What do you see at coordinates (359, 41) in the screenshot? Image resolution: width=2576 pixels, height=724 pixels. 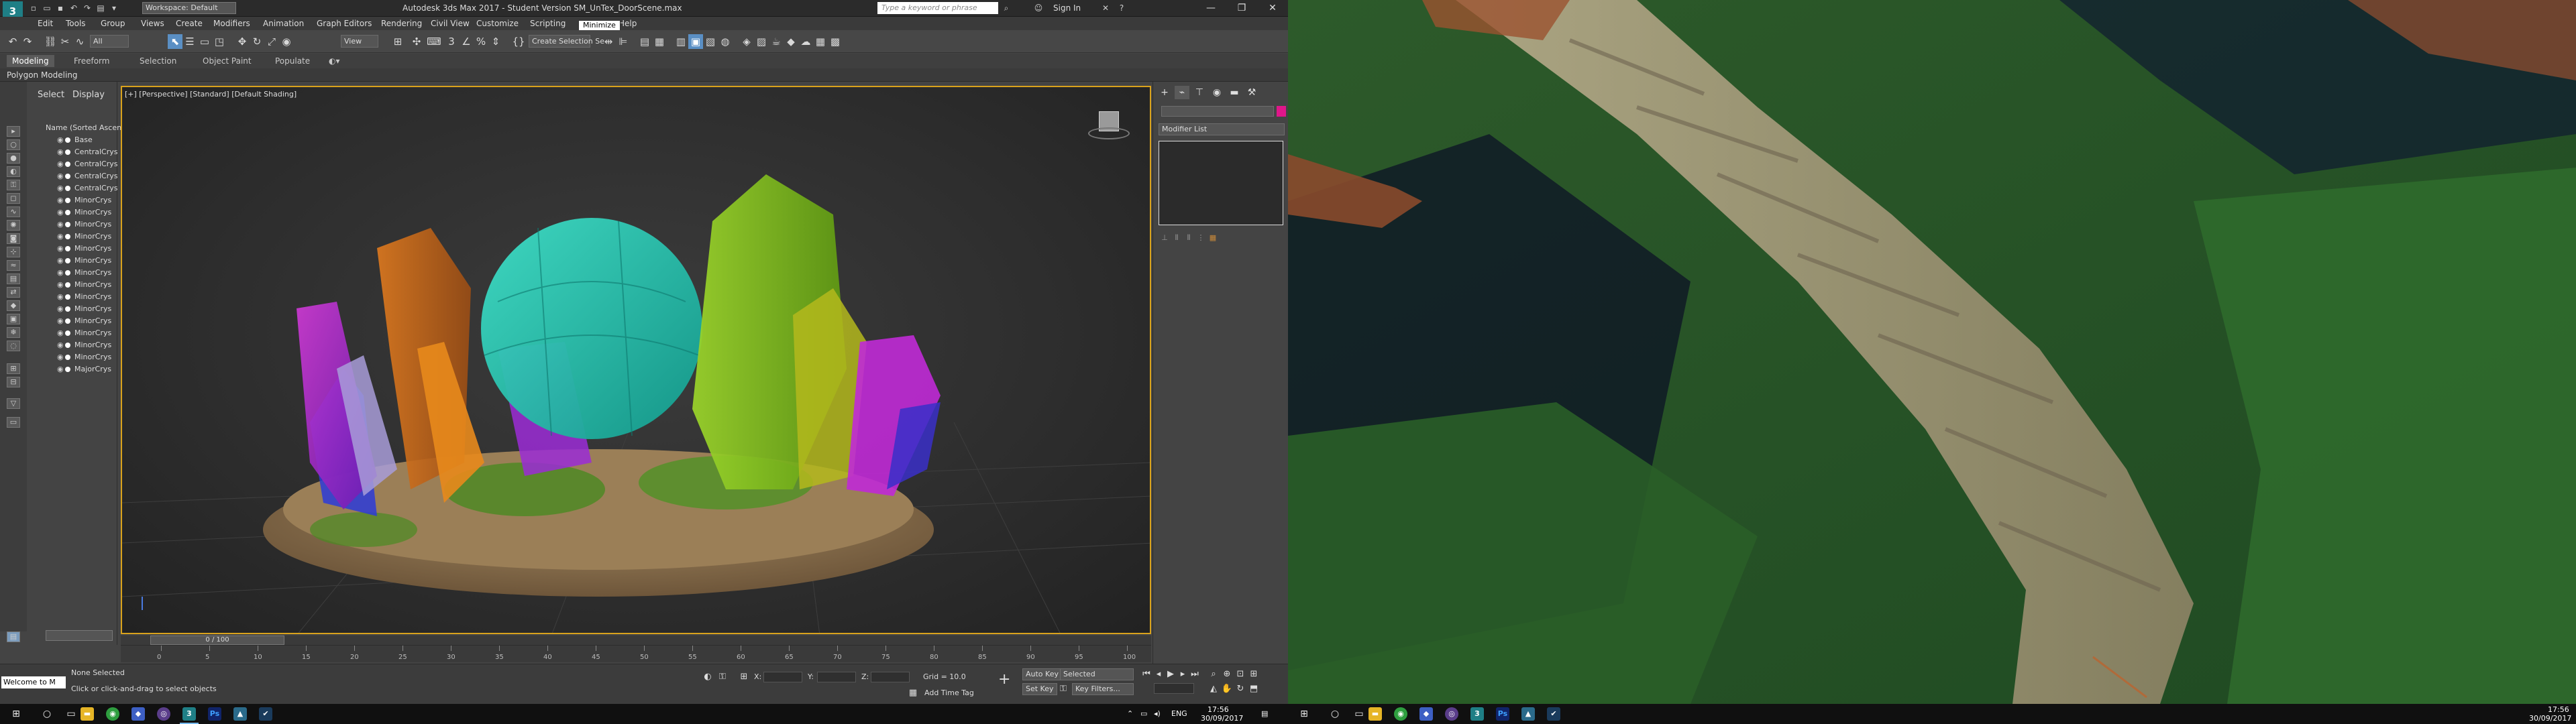 I see `reference-coordinate-dropdown: View` at bounding box center [359, 41].